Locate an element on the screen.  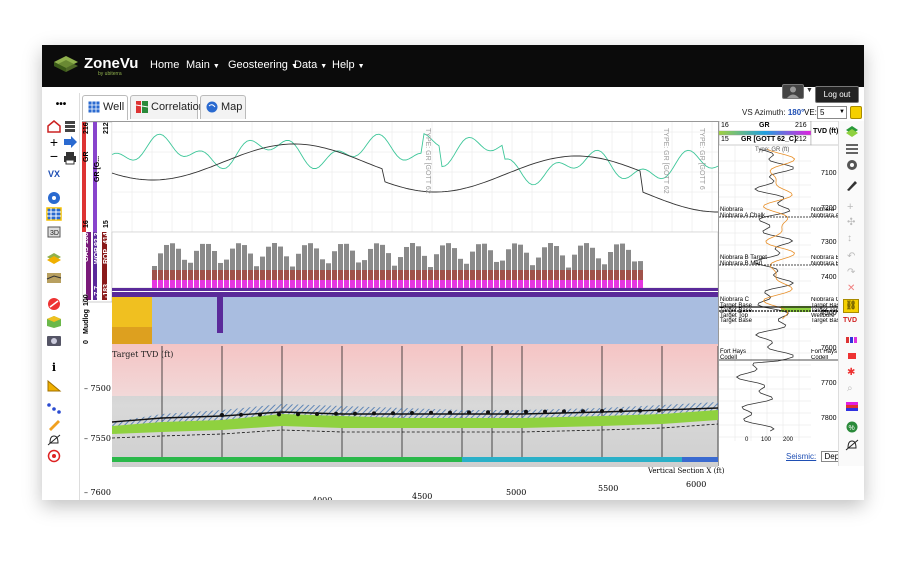
gr-label: GR is located at coordinates (86, 157).